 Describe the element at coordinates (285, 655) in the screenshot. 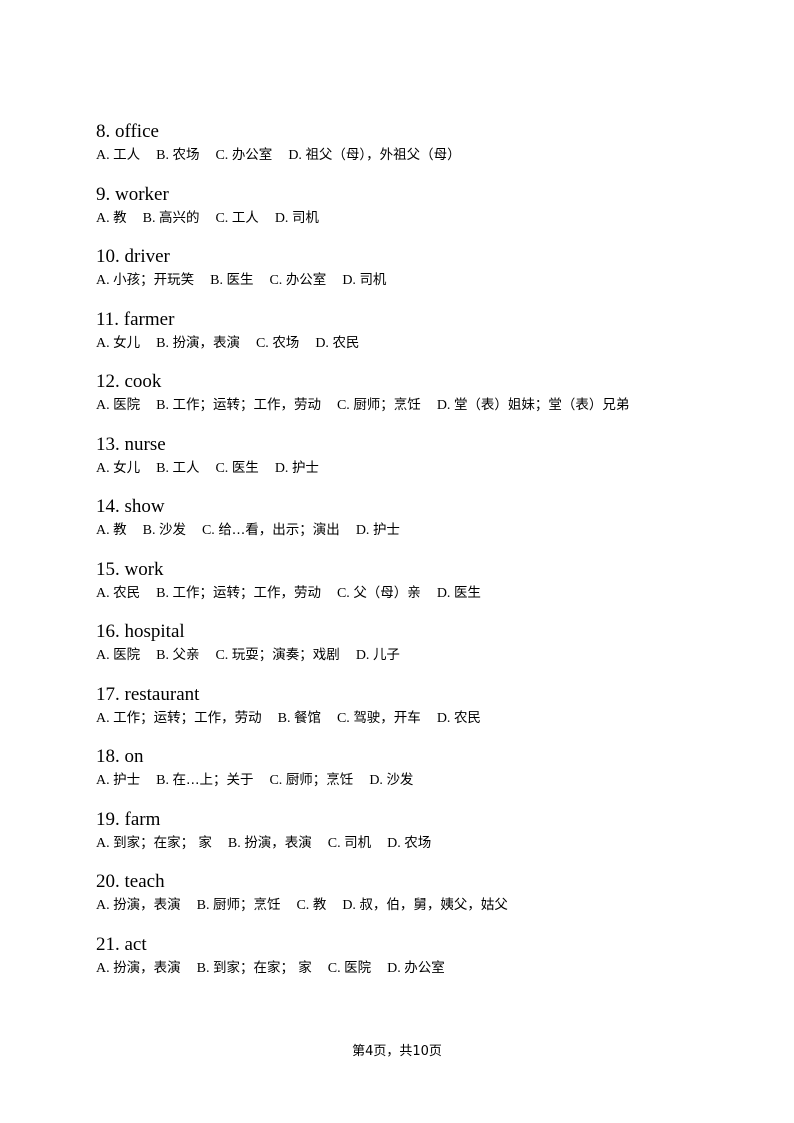

I see `option-text: 玩耍；演奏；戏剧` at that location.